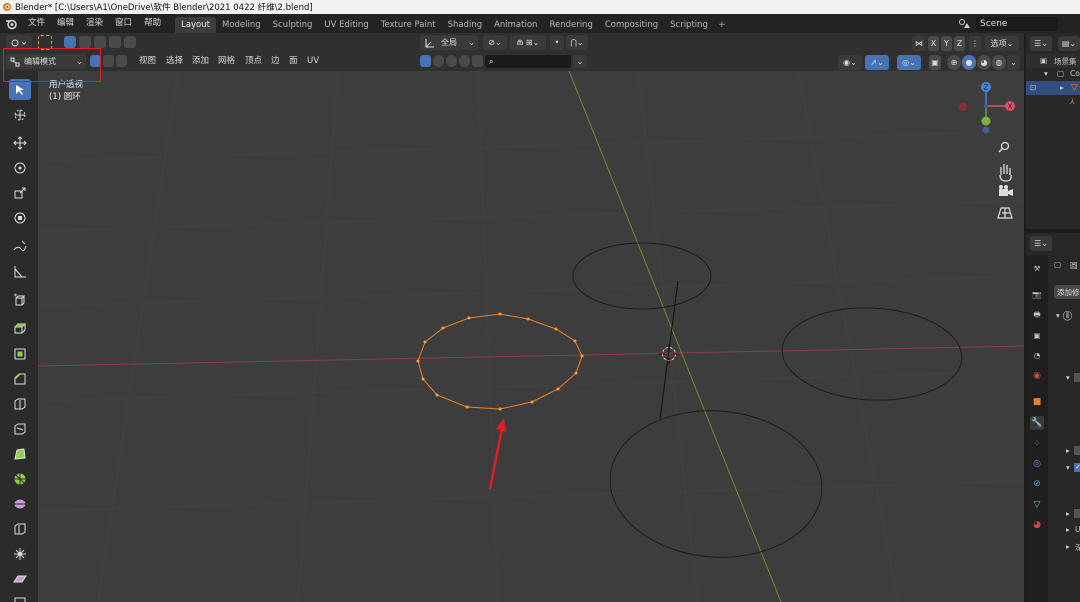  Describe the element at coordinates (1037, 423) in the screenshot. I see `modifier-tab-icon: 🔧` at that location.